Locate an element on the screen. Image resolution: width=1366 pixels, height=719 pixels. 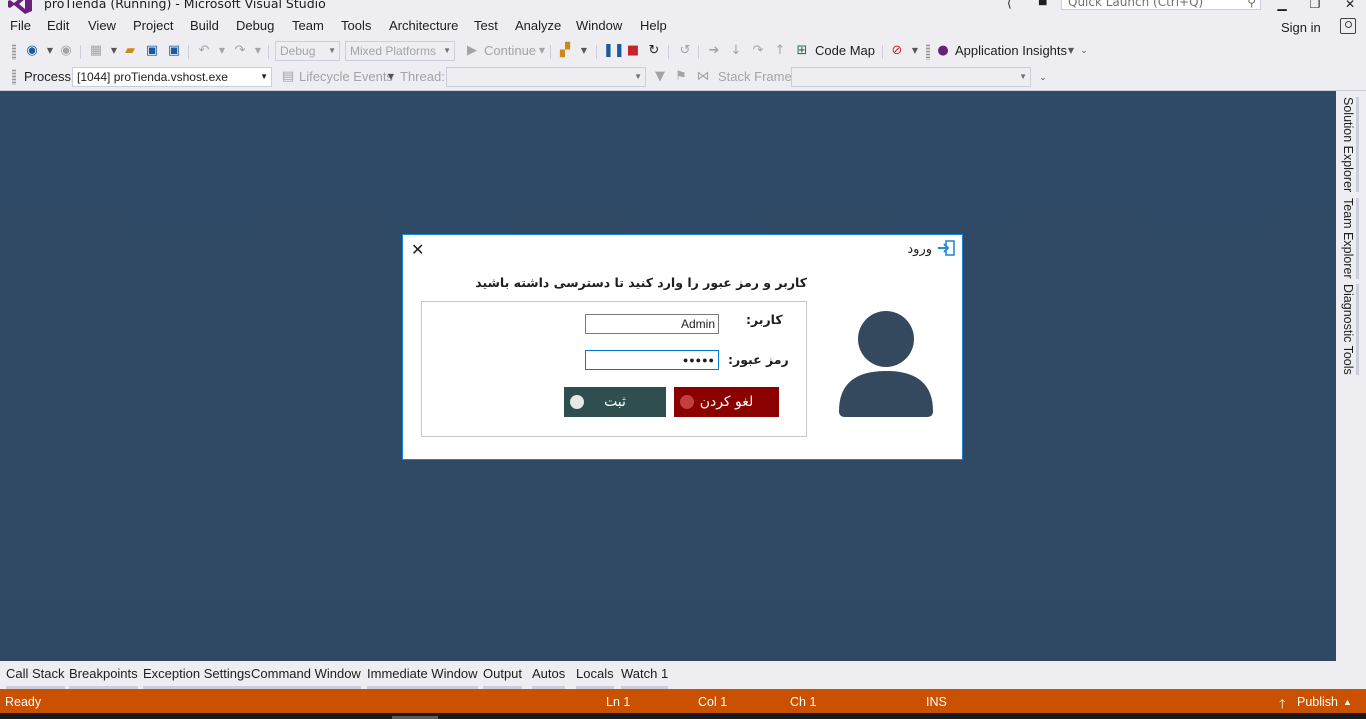
notification-icon: ⟨ is located at coordinates (1009, 5).